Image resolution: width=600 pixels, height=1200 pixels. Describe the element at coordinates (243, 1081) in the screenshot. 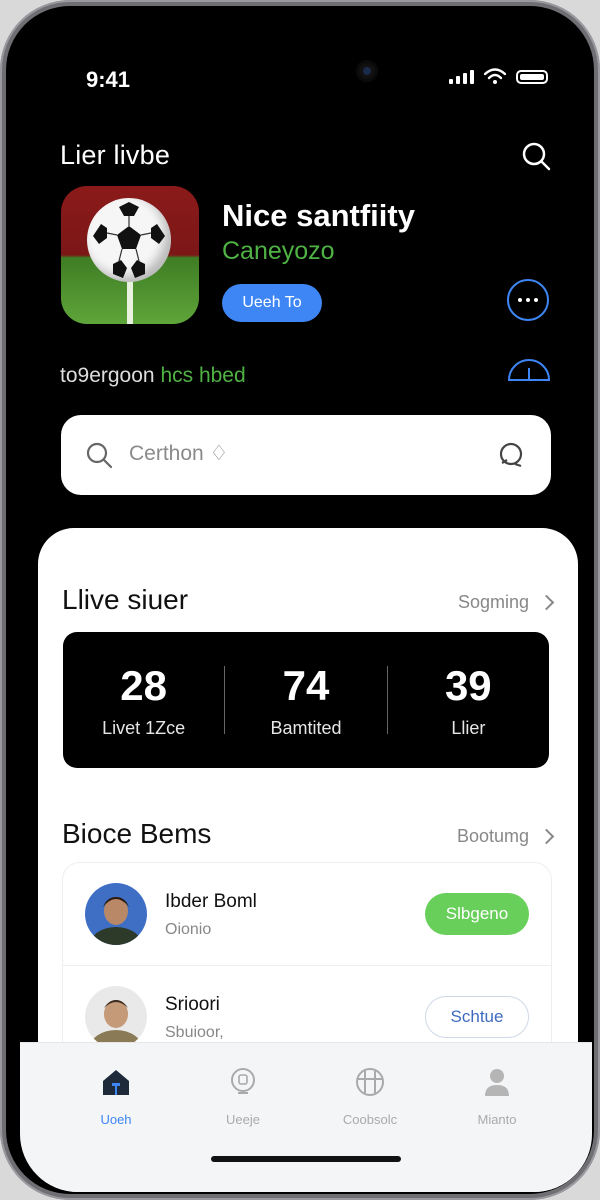

I see `badge-icon` at that location.